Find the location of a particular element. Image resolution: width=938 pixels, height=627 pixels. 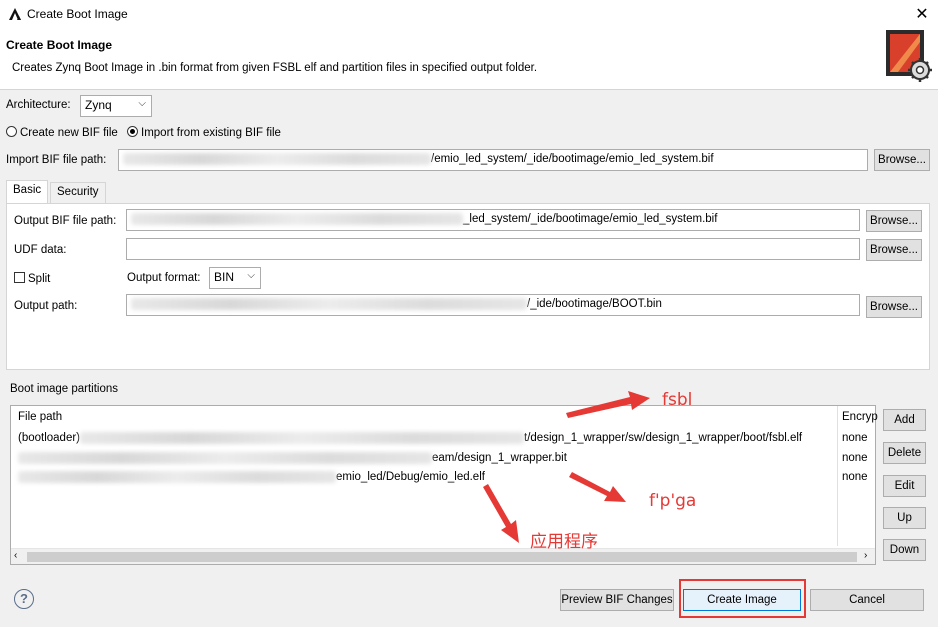

annotation-fpga: f'p'ga is located at coordinates (673, 501).